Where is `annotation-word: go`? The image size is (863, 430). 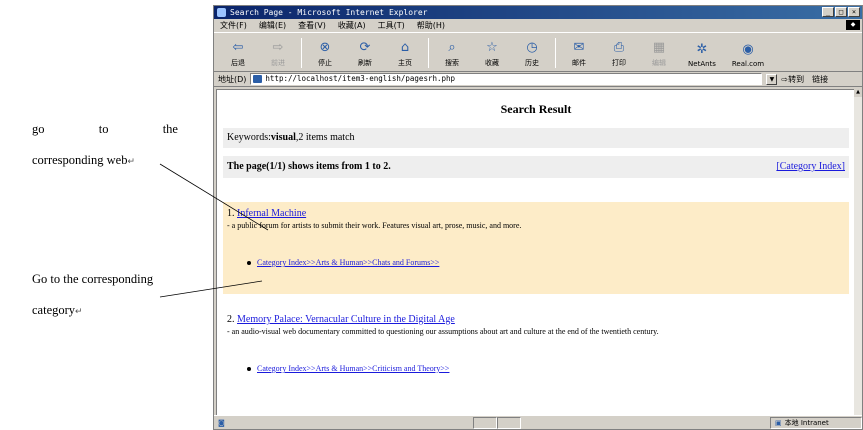
annotation-word: go is located at coordinates (38, 129).